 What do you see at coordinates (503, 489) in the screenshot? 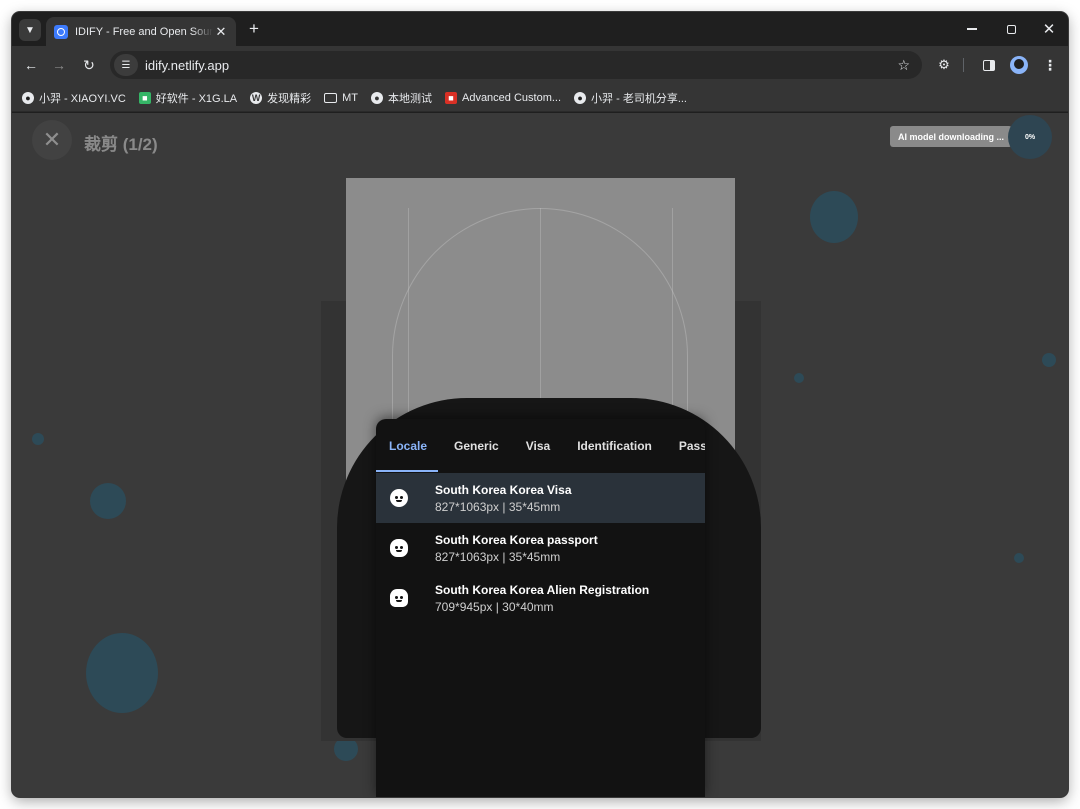
I see `spec-title: South Korea Korea Visa` at bounding box center [503, 489].